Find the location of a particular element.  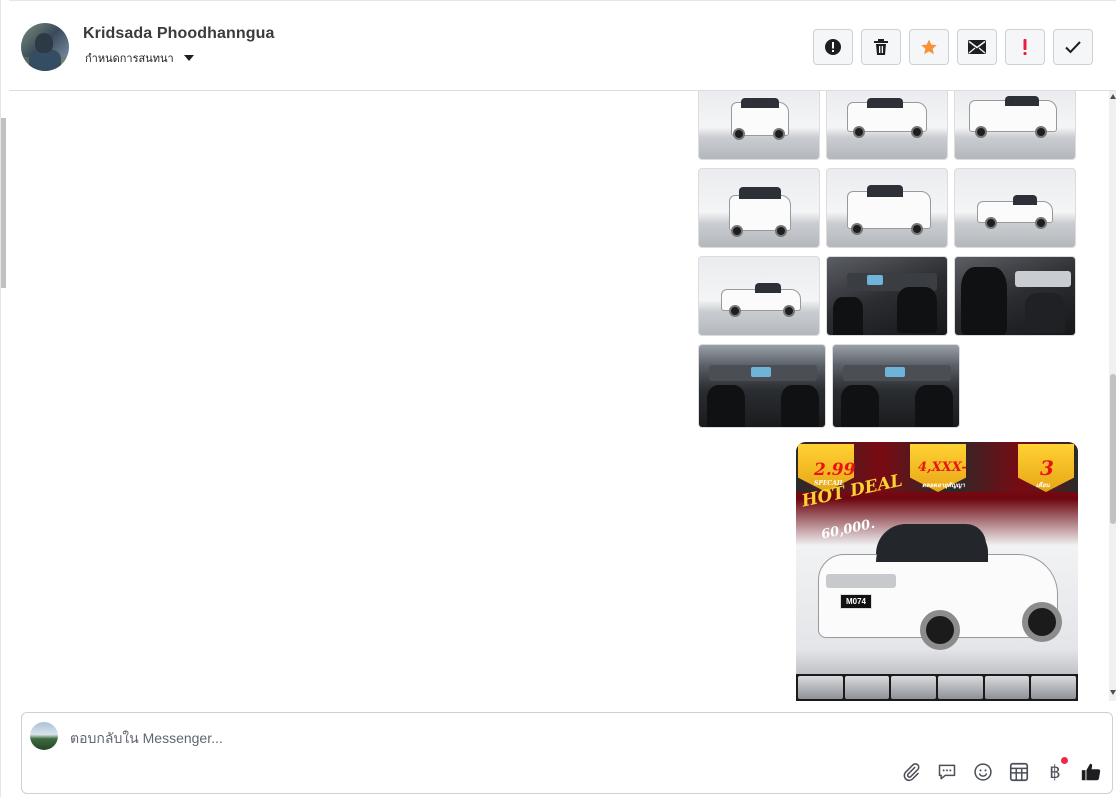

report-button is located at coordinates (833, 47).